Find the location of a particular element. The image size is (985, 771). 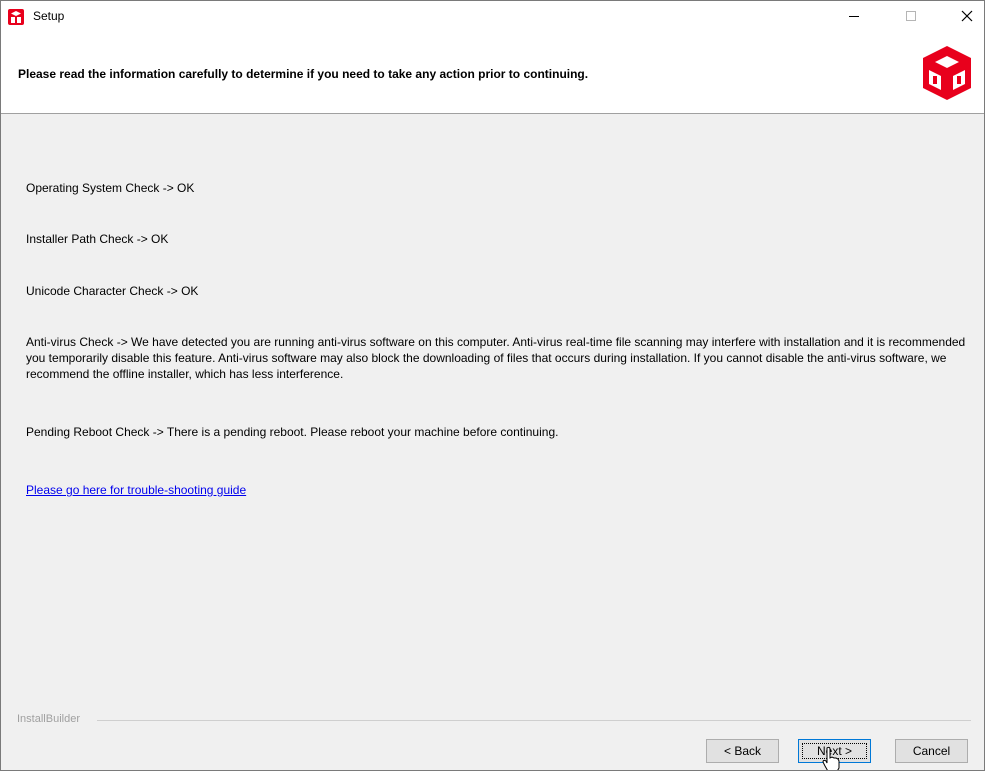

minimize-icon is located at coordinates (854, 16).